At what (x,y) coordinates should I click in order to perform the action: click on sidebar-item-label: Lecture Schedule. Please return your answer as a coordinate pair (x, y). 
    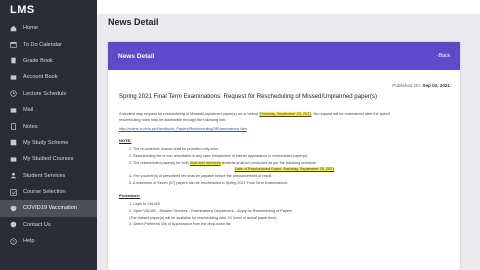
    Looking at the image, I should click on (45, 93).